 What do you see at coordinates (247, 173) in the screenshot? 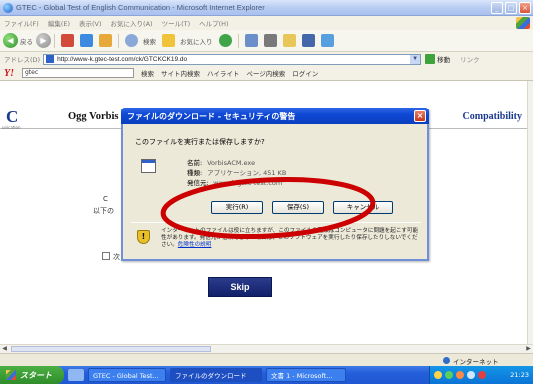
I see `file-type-value: アプリケーション, 451 KB` at bounding box center [247, 173].